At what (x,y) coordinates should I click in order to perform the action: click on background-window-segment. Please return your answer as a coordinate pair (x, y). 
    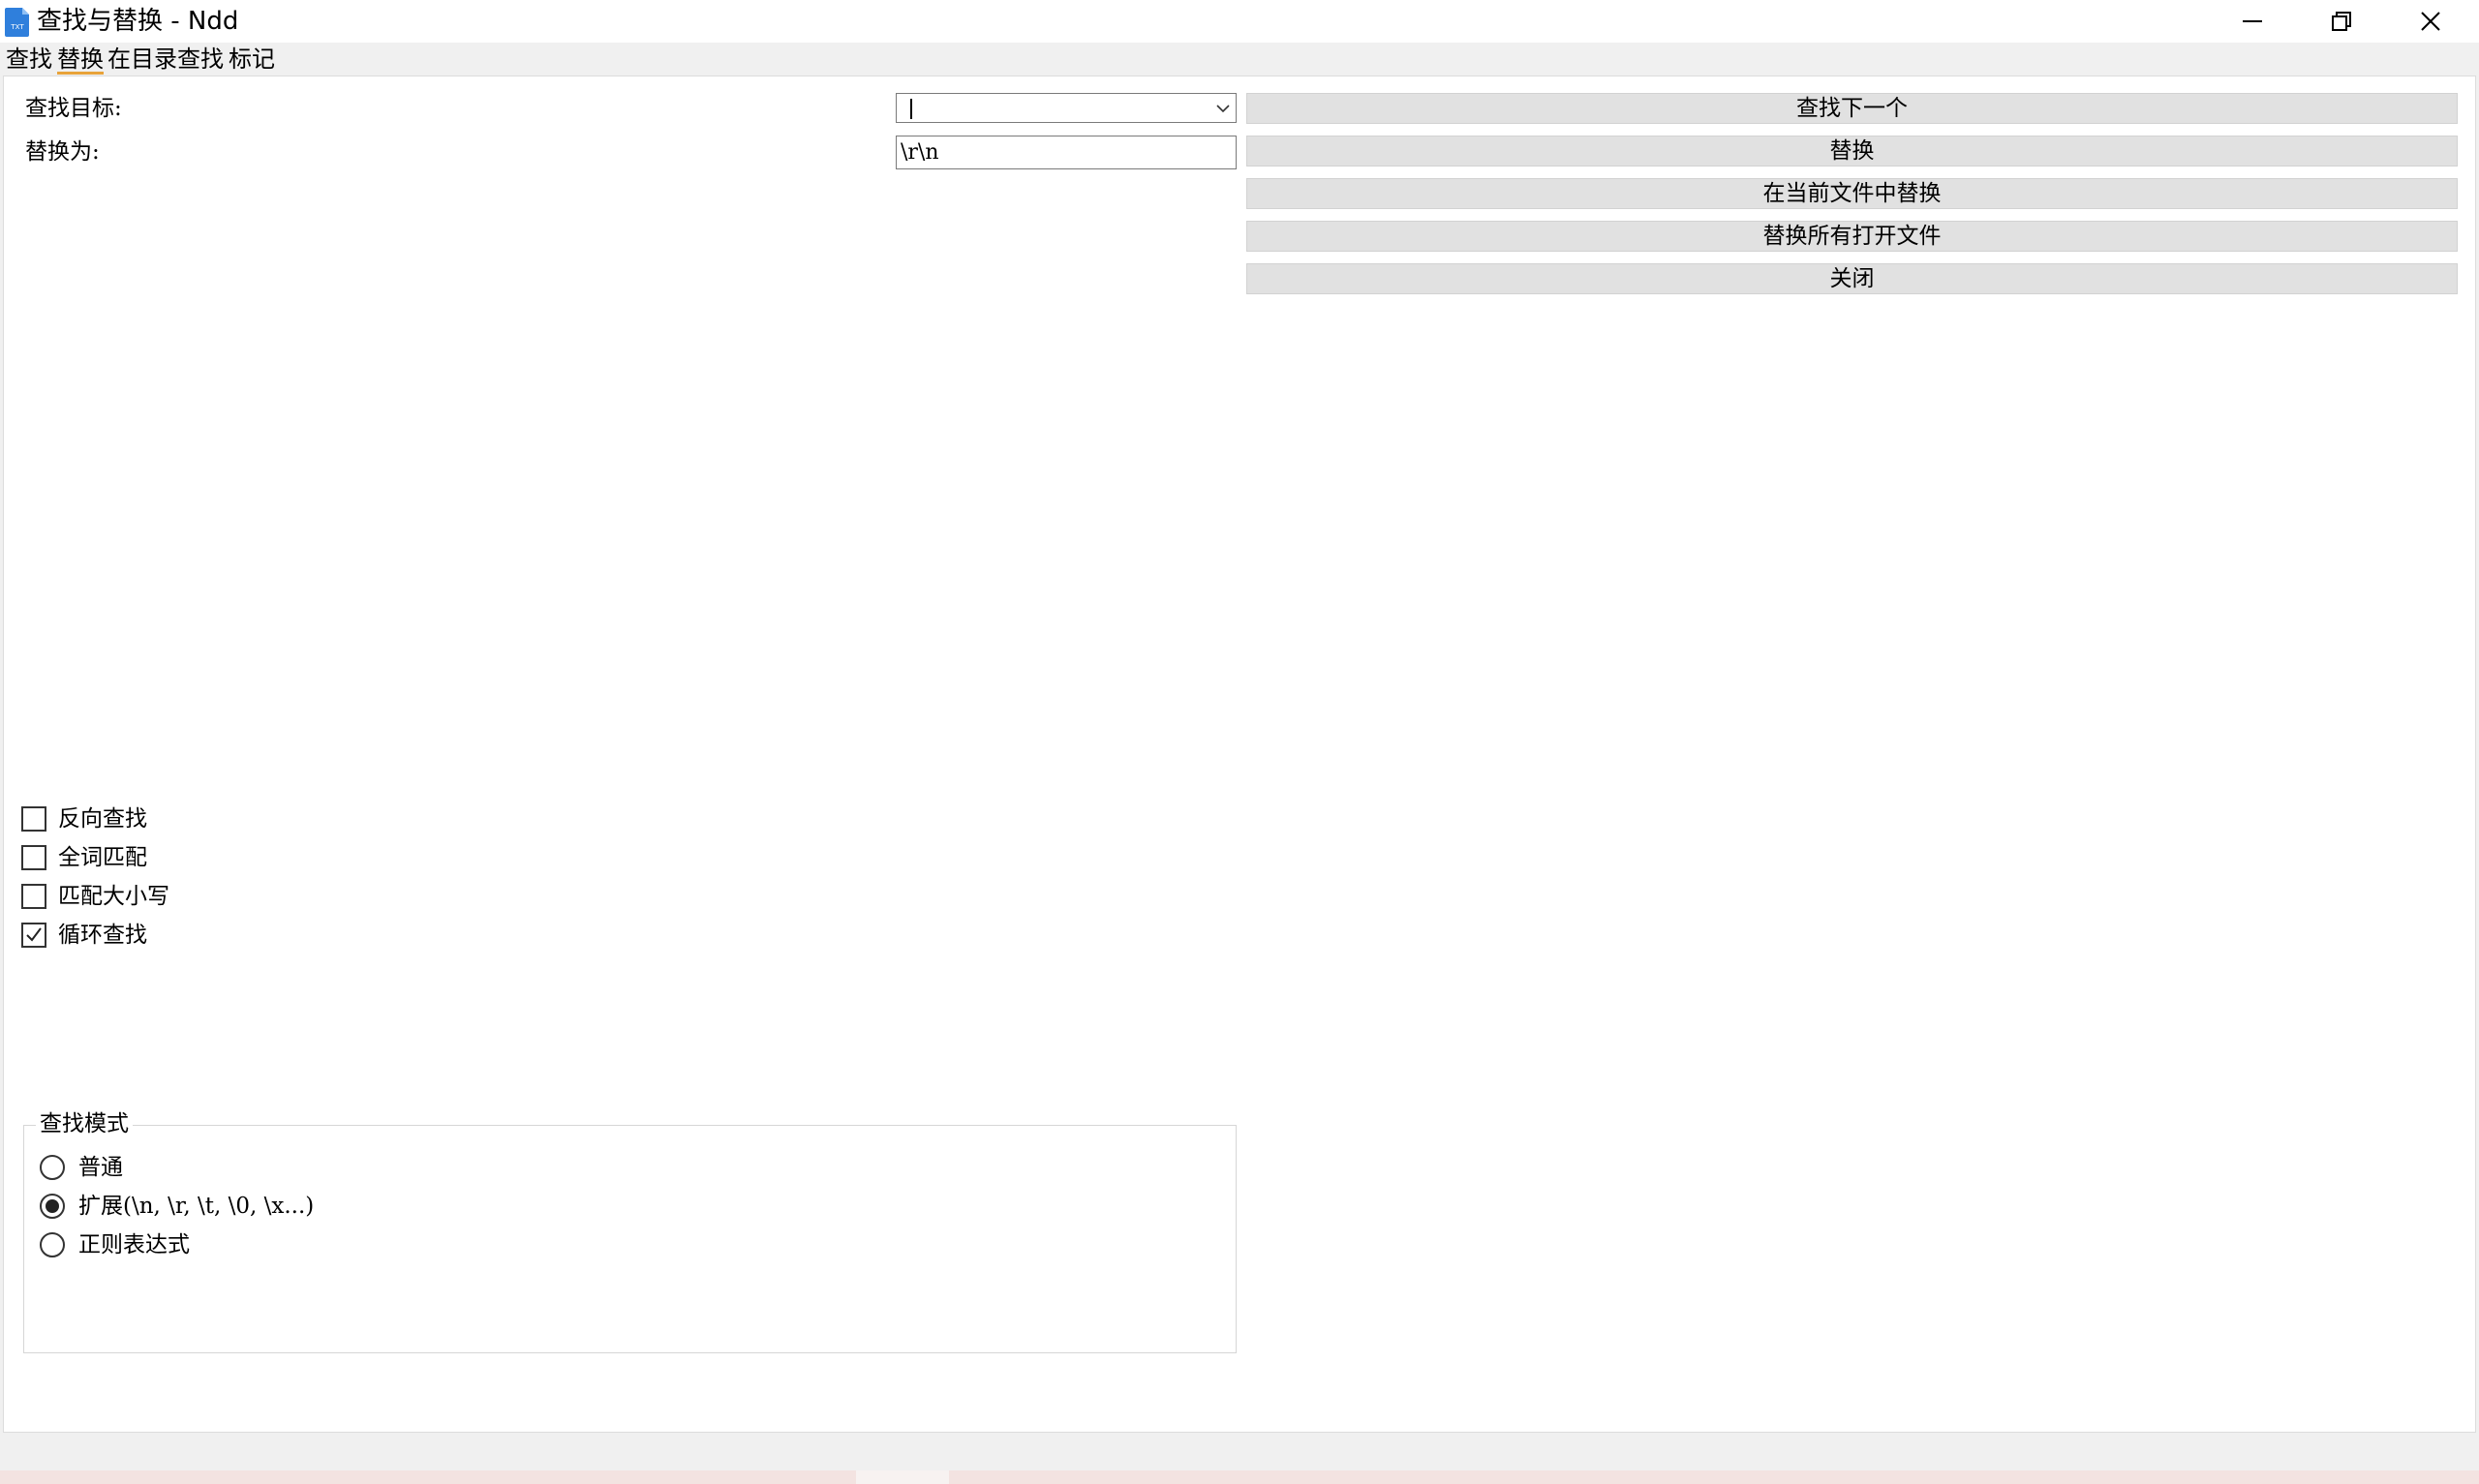
    Looking at the image, I should click on (902, 1477).